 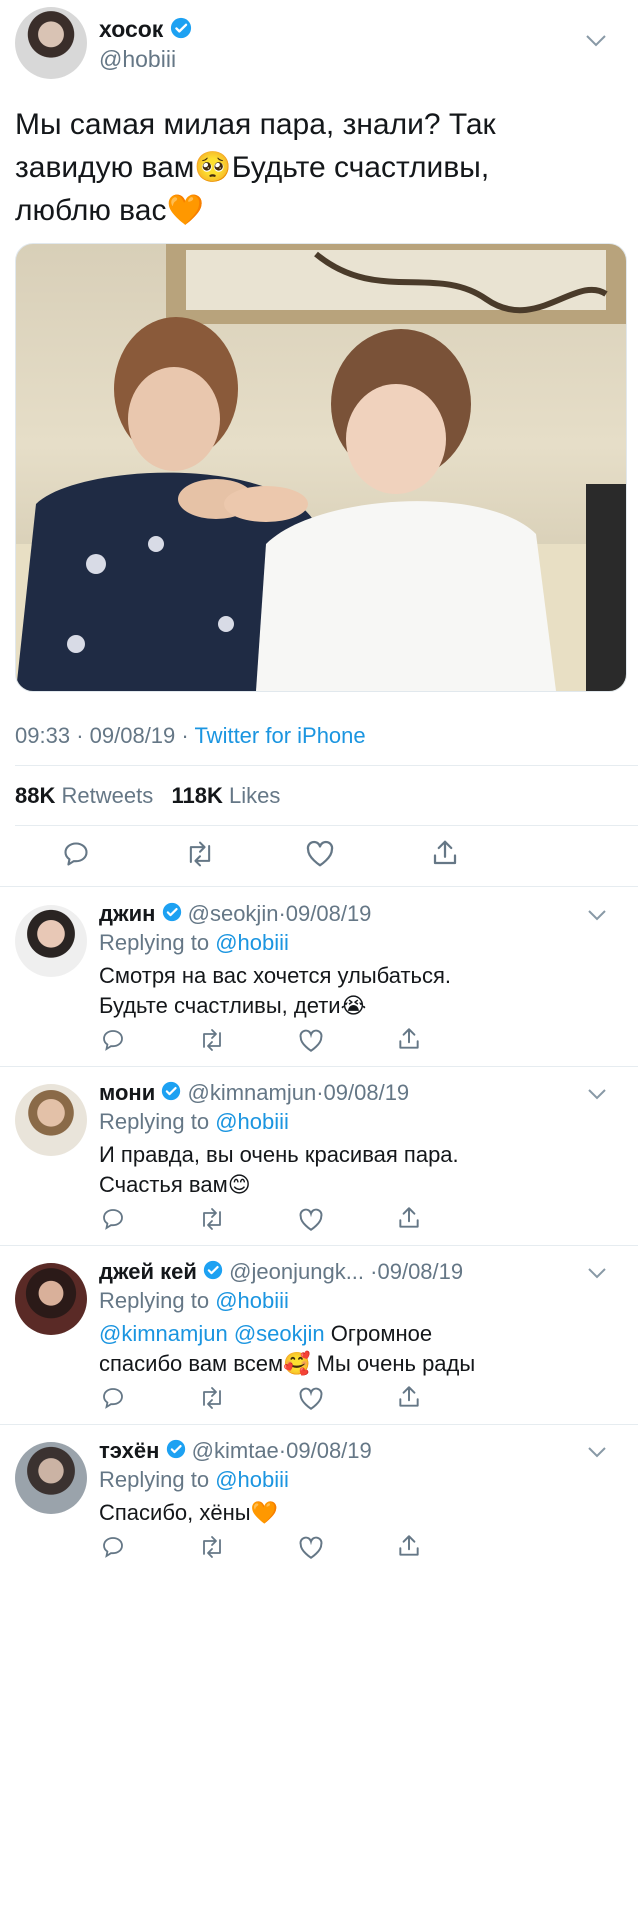 I want to click on tweet-text-line: люблю вас🧡, so click(x=109, y=210).